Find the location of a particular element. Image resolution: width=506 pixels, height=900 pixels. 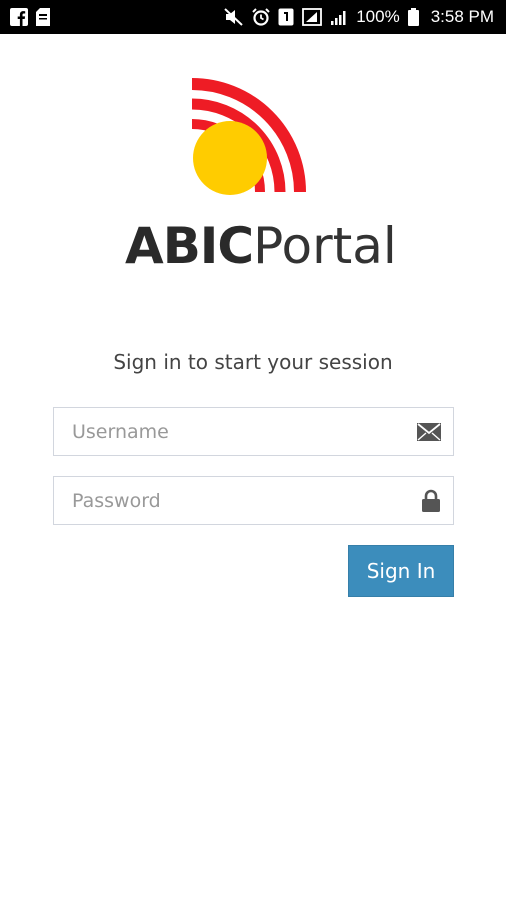

alarm-icon is located at coordinates (261, 17).